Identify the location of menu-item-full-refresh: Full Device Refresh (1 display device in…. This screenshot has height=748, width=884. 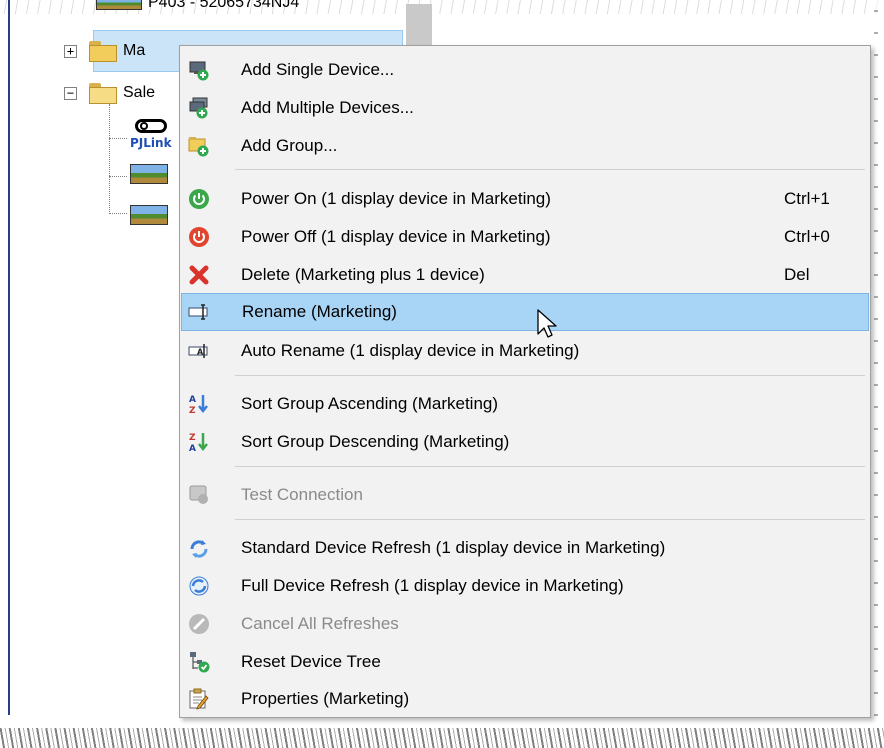
(525, 586).